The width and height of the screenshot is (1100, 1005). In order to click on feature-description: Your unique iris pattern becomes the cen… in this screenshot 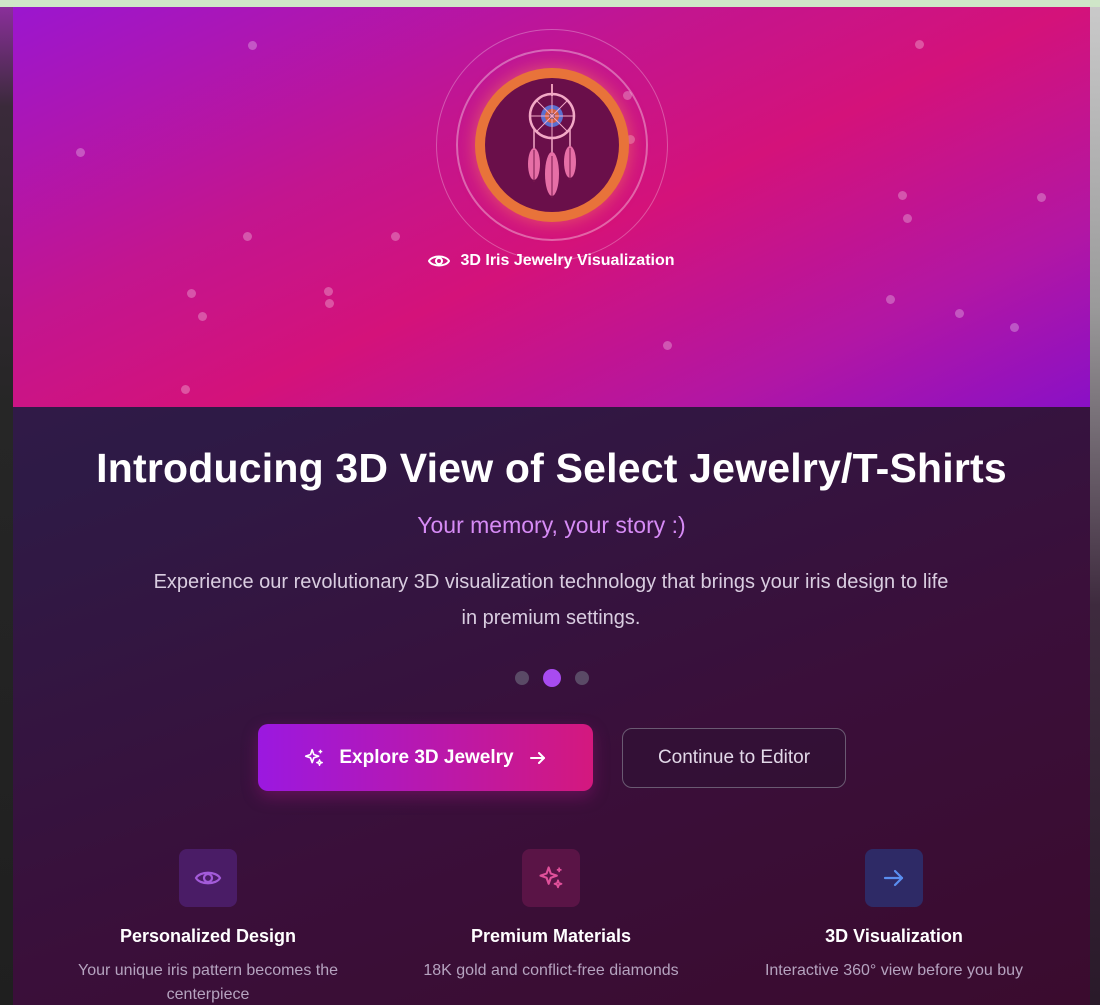, I will do `click(208, 982)`.